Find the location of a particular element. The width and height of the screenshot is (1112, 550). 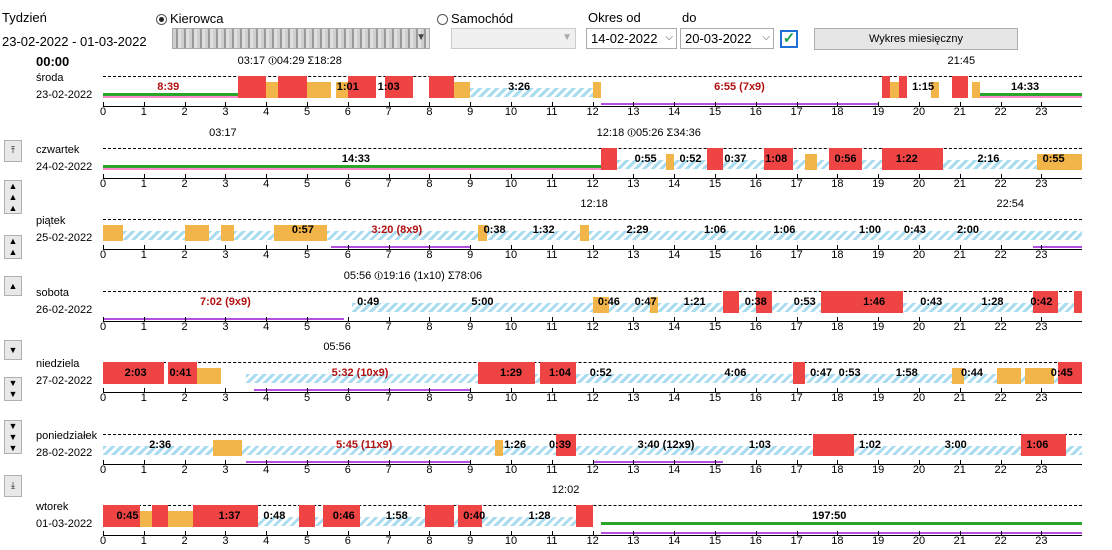

duration-label: 1:22 is located at coordinates (906, 158).